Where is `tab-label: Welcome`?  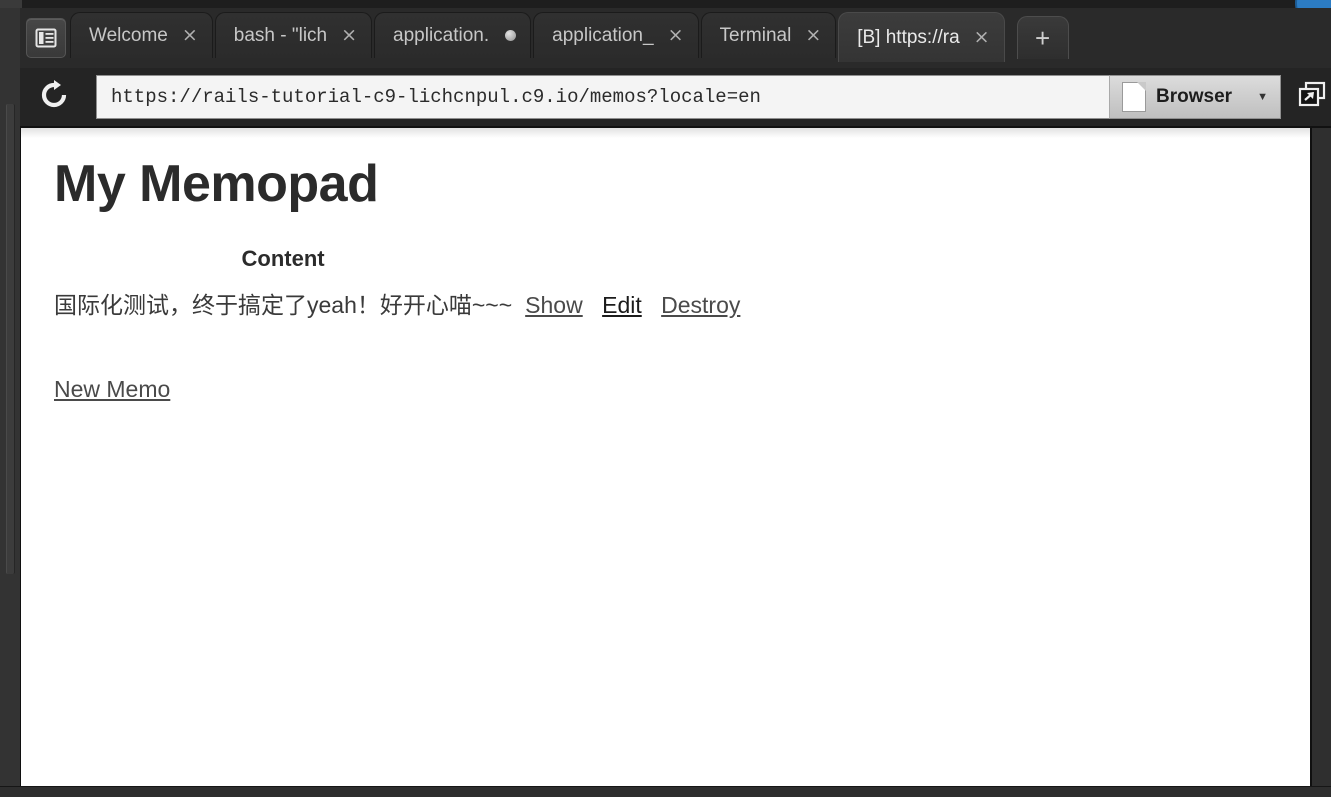 tab-label: Welcome is located at coordinates (128, 35).